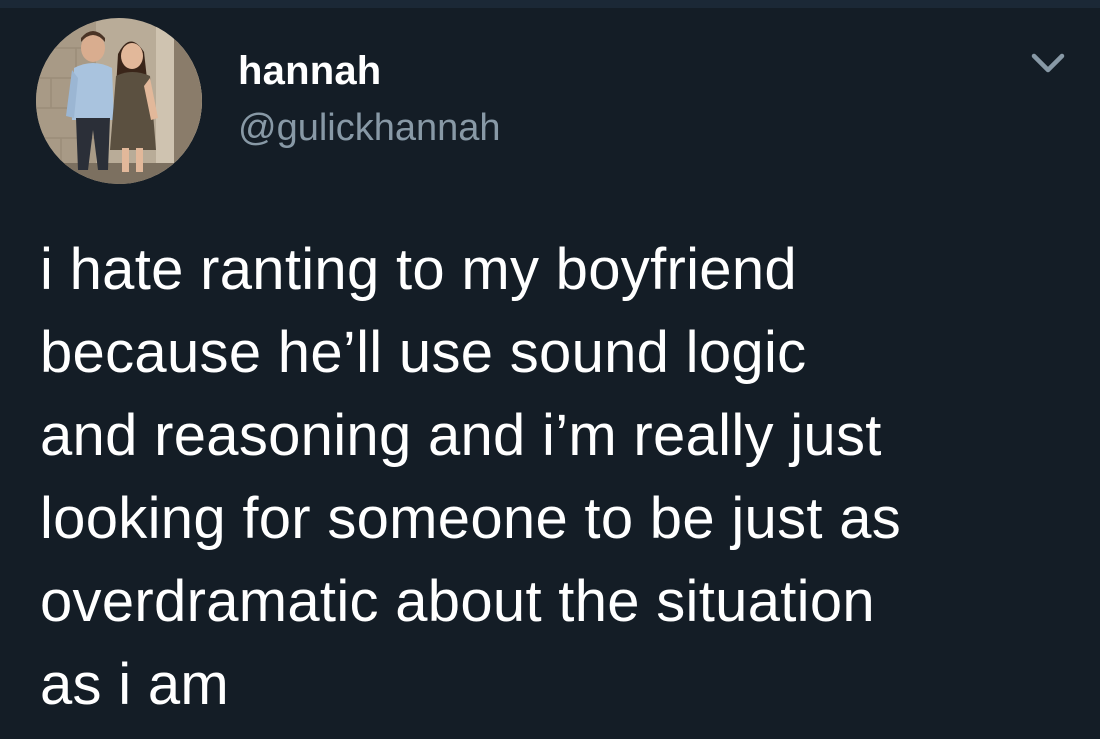 This screenshot has width=1100, height=739. Describe the element at coordinates (369, 128) in the screenshot. I see `user-handle: @gulickhannah` at that location.